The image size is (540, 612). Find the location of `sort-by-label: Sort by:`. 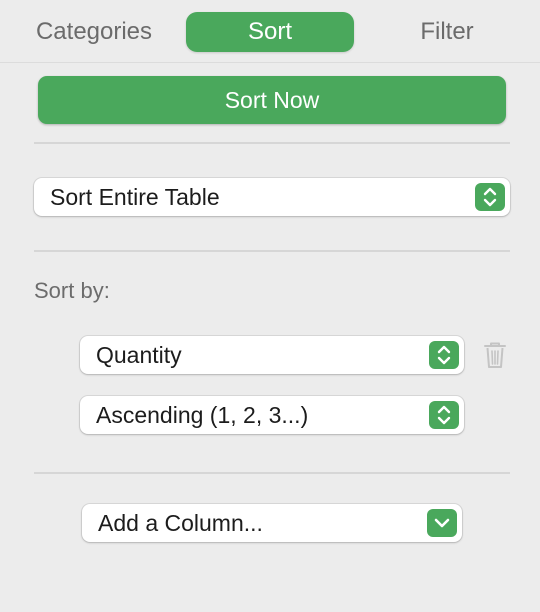

sort-by-label: Sort by: is located at coordinates (72, 290).